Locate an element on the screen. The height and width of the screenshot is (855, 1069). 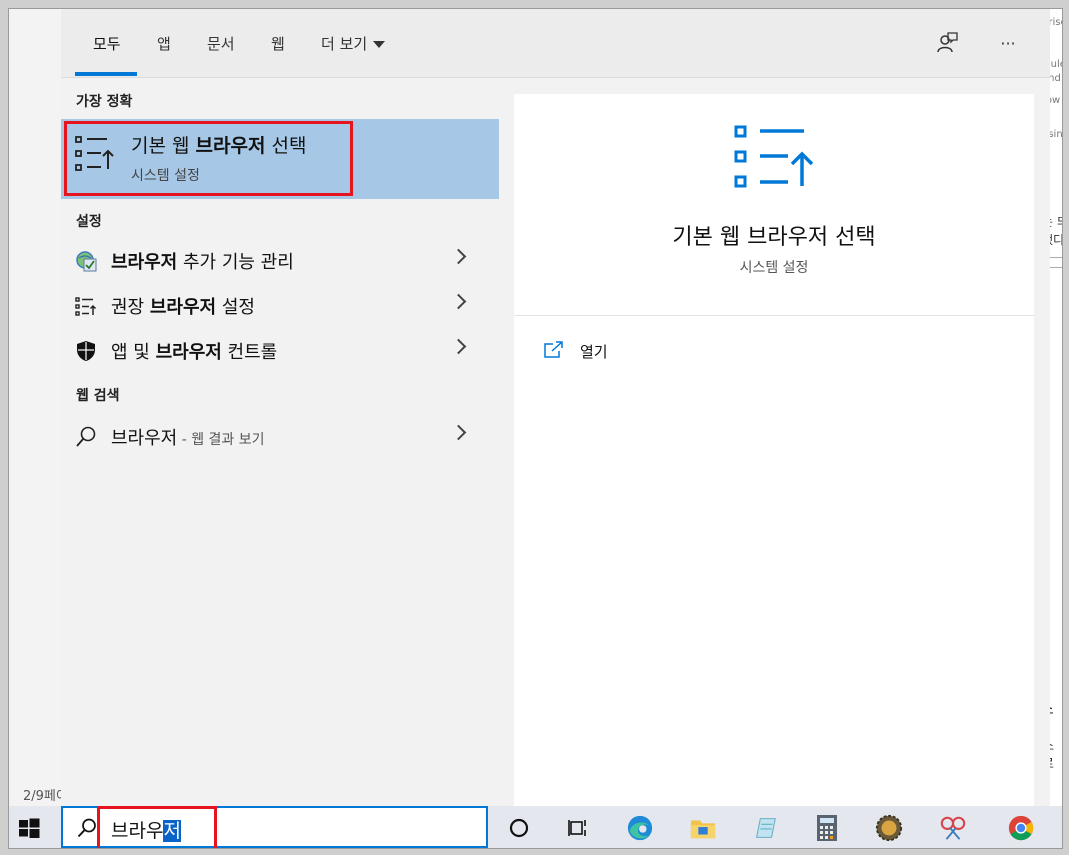
open-external-icon is located at coordinates (553, 349).